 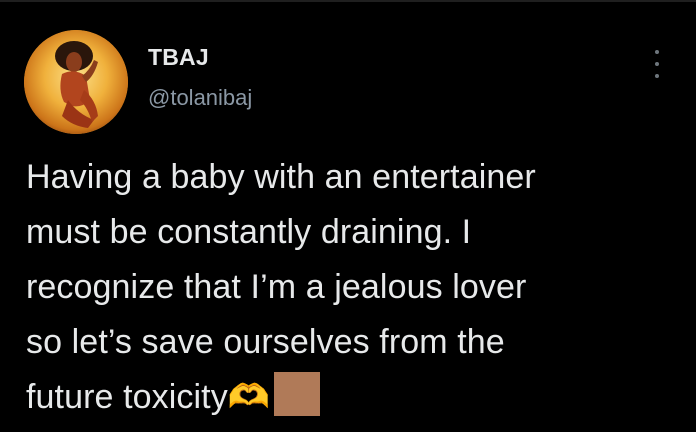 I want to click on emoji-image, so click(x=297, y=394).